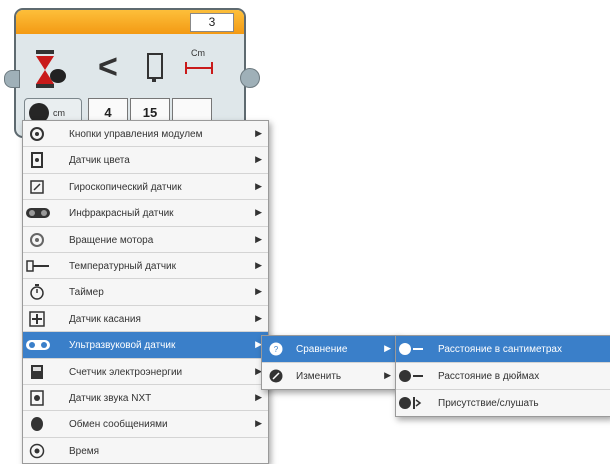  I want to click on sequence-in-connector, so click(12, 79).